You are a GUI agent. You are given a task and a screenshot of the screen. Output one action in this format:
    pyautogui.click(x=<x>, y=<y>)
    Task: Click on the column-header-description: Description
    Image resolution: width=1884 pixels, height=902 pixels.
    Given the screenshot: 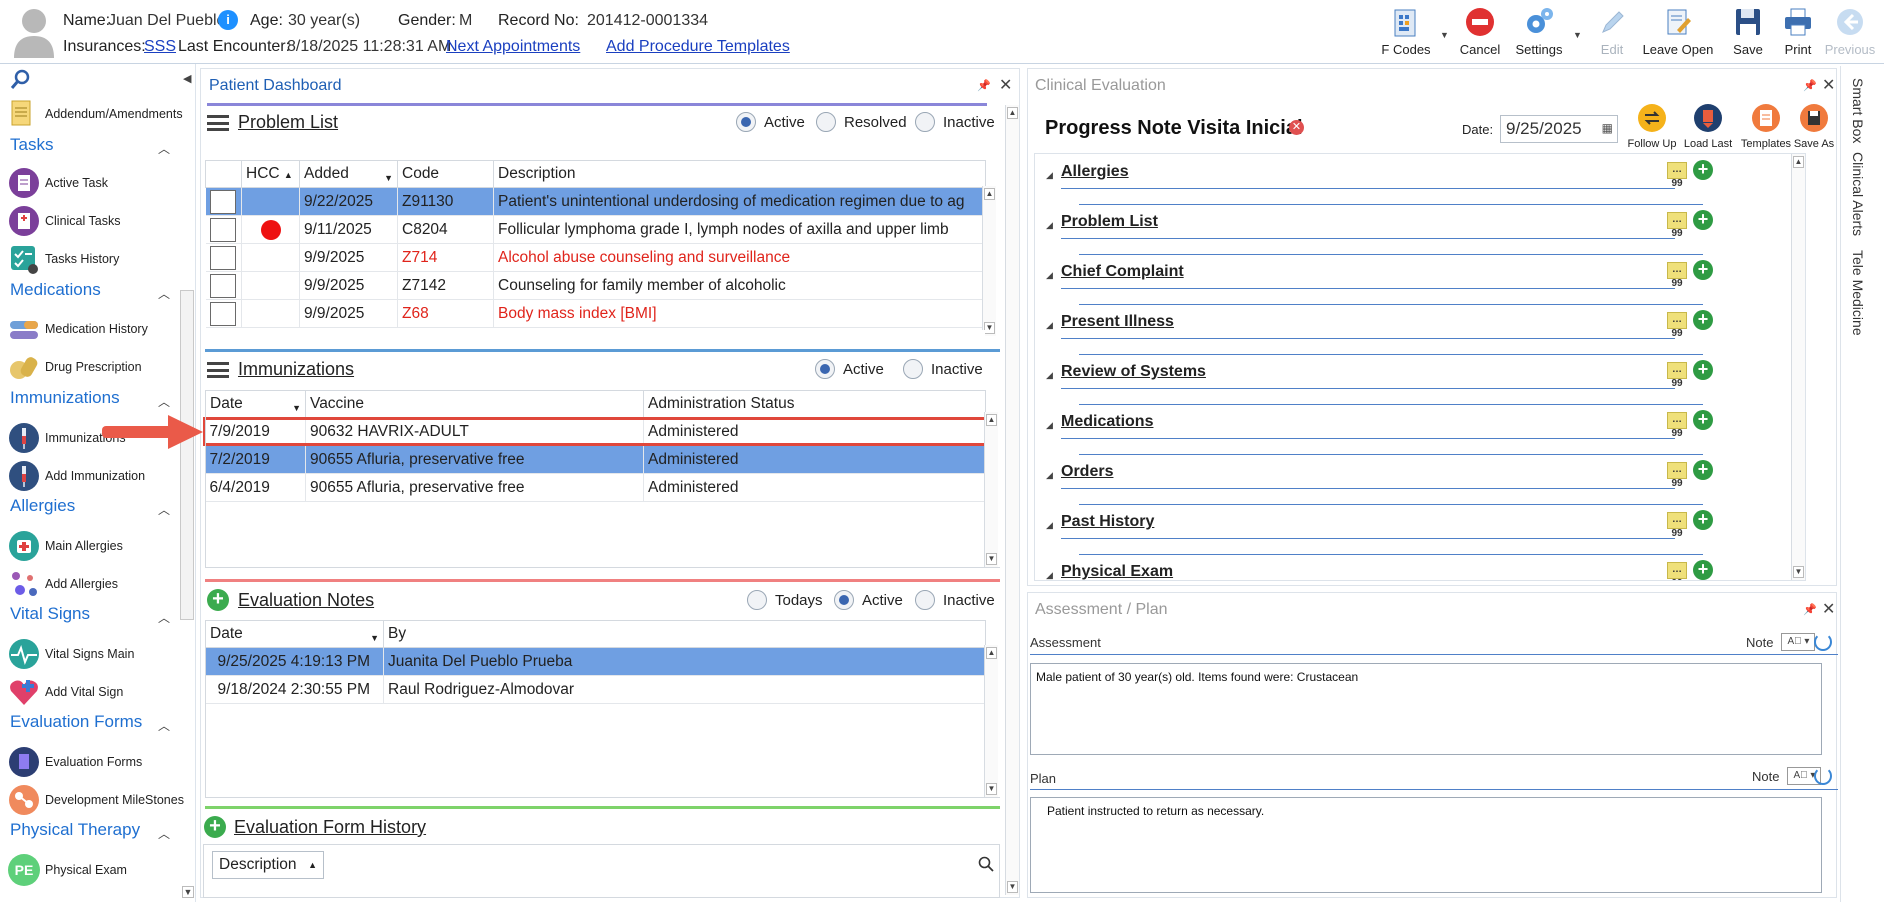 What is the action you would take?
    pyautogui.click(x=739, y=174)
    